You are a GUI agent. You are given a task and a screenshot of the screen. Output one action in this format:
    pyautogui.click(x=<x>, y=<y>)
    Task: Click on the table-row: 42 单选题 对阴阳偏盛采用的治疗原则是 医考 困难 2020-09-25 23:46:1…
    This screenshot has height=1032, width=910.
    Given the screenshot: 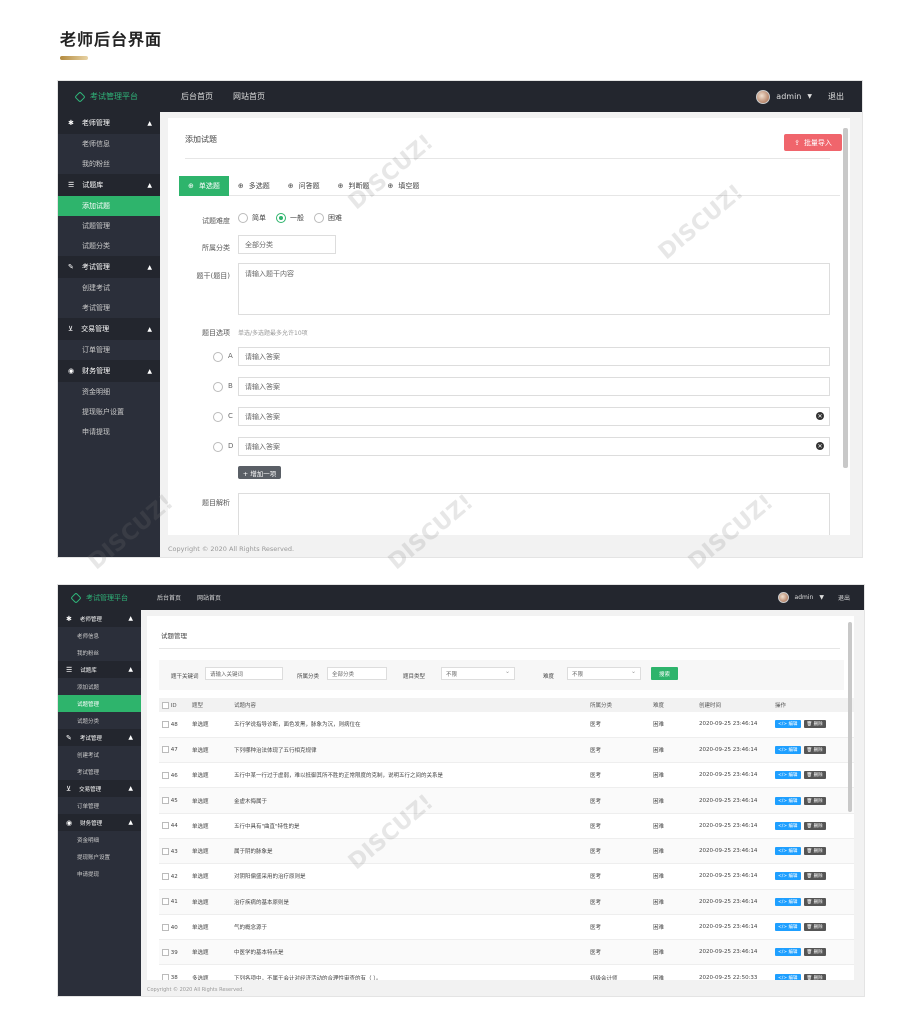 What is the action you would take?
    pyautogui.click(x=506, y=876)
    